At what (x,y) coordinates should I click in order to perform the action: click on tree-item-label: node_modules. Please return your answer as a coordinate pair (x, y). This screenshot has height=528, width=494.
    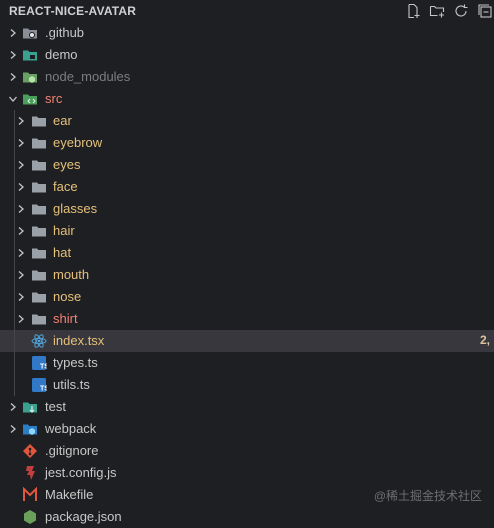
    Looking at the image, I should click on (88, 76).